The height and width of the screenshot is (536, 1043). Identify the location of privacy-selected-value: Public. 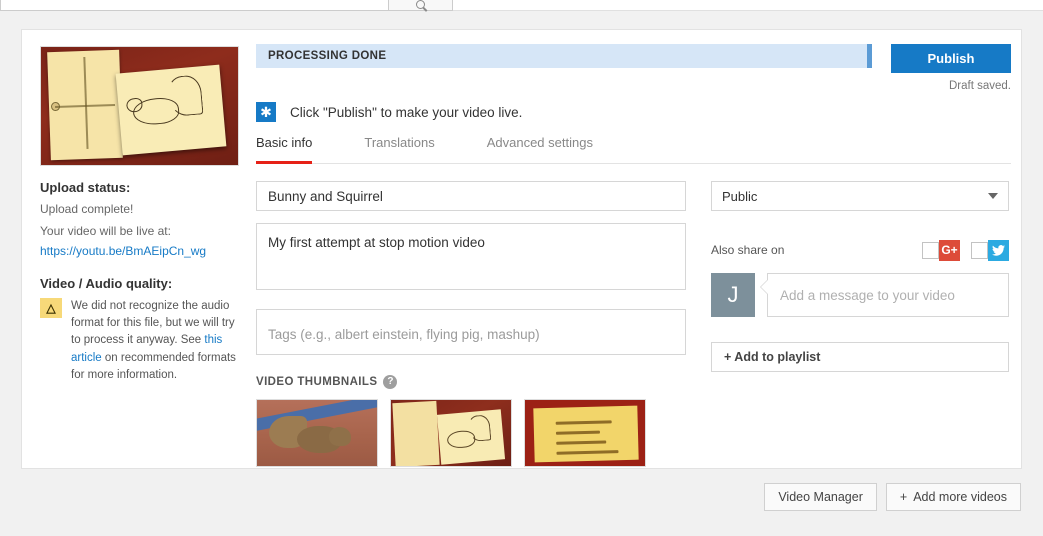
(740, 196).